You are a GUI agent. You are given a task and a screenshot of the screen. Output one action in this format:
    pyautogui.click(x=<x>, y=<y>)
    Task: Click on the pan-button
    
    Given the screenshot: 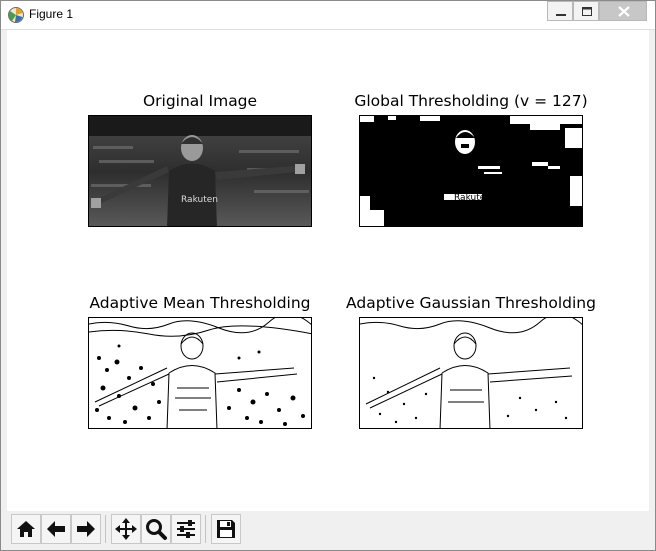 What is the action you would take?
    pyautogui.click(x=126, y=529)
    